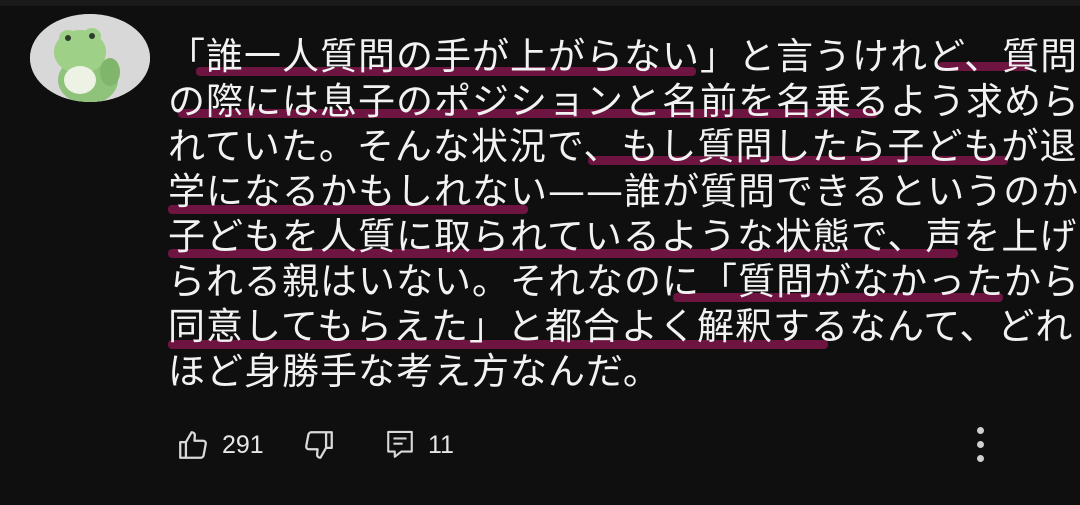  What do you see at coordinates (611, 445) in the screenshot?
I see `comment-actions: 291 11` at bounding box center [611, 445].